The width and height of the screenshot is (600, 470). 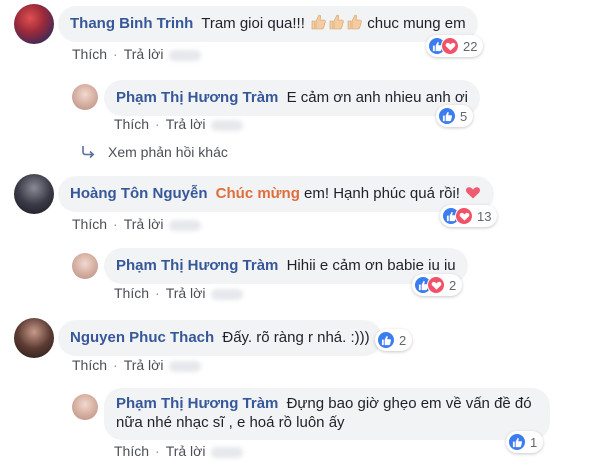 I want to click on reaction-count: 22, so click(x=470, y=46).